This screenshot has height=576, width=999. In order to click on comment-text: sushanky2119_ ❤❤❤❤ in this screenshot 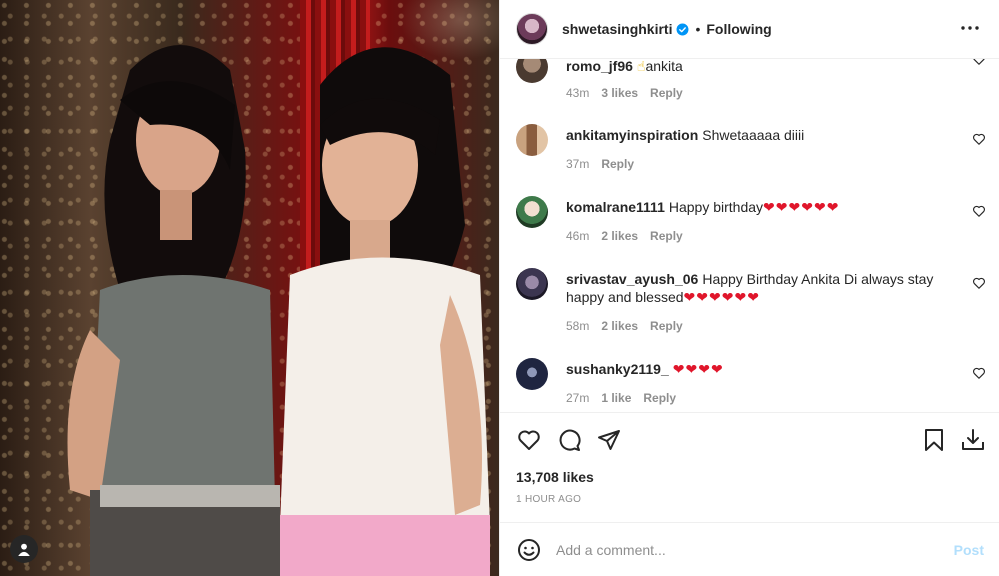, I will do `click(756, 369)`.